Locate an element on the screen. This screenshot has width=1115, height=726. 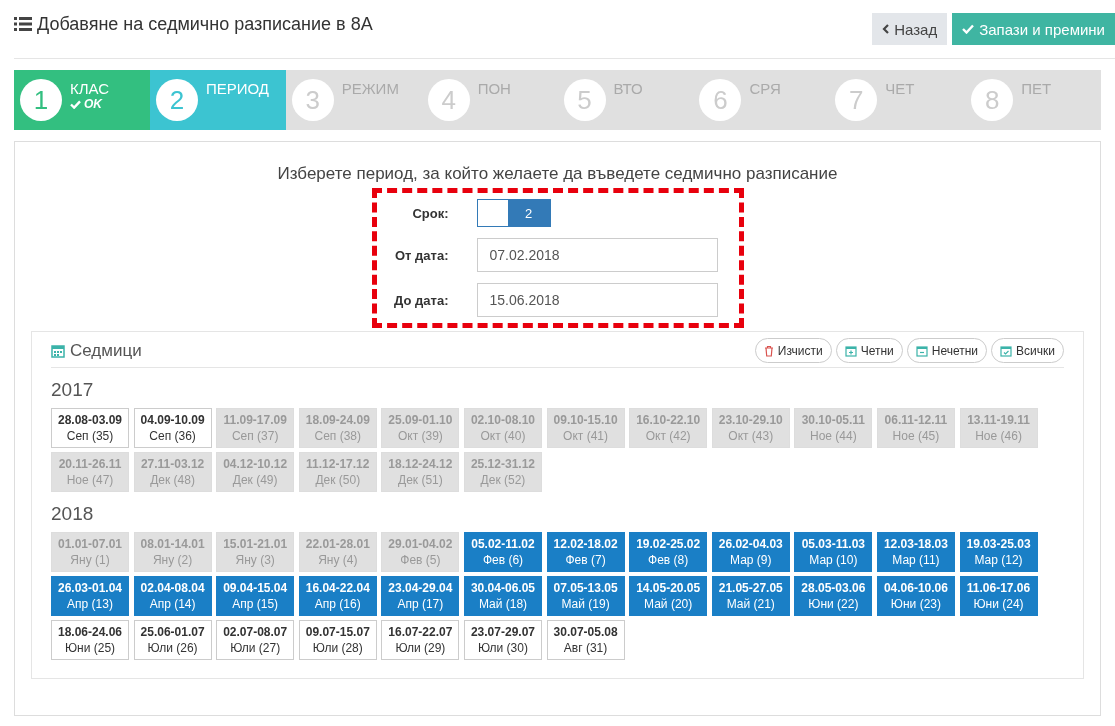
field-label: До дата: is located at coordinates (421, 300).